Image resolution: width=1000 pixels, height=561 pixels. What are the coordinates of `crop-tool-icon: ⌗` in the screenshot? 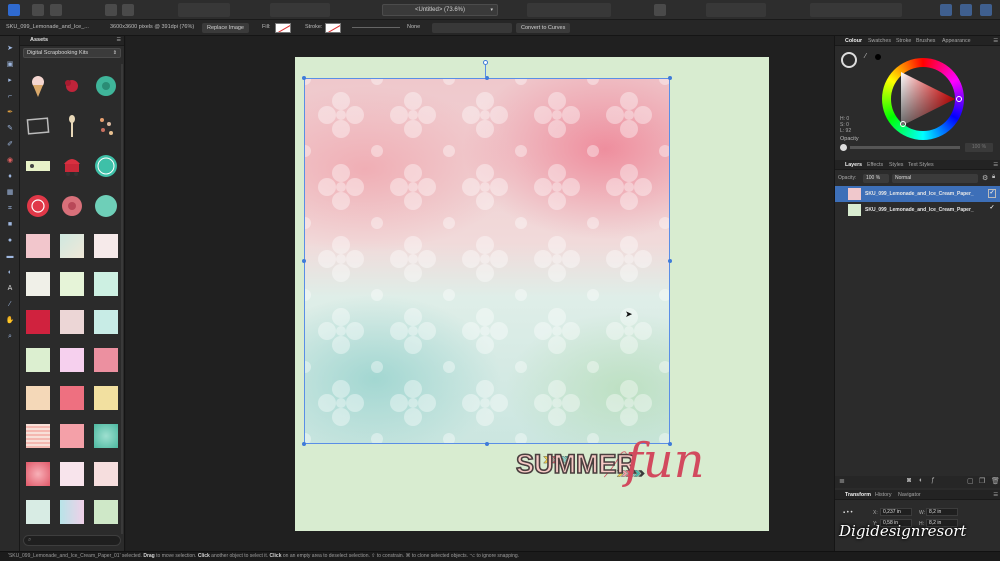 It's located at (10, 209).